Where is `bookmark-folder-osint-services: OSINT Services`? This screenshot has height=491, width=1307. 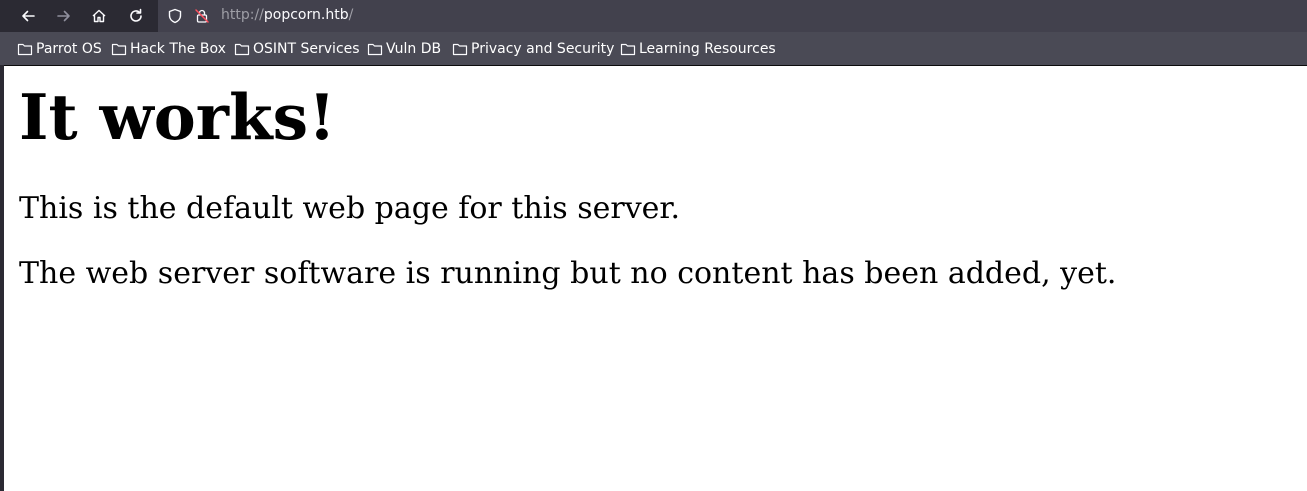
bookmark-folder-osint-services: OSINT Services is located at coordinates (297, 49).